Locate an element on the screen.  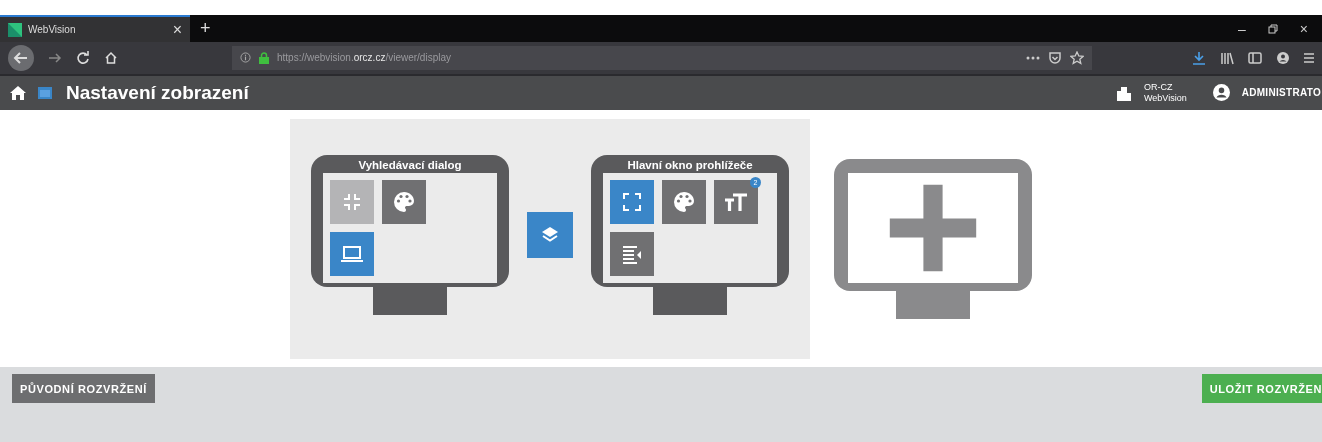
restore-icon is located at coordinates (1272, 28).